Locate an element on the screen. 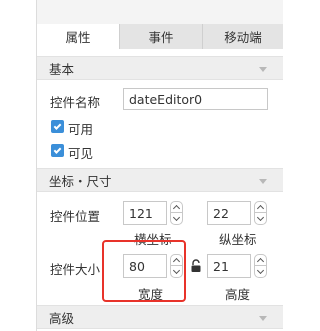 The width and height of the screenshot is (320, 331). x-increment-button is located at coordinates (176, 207).